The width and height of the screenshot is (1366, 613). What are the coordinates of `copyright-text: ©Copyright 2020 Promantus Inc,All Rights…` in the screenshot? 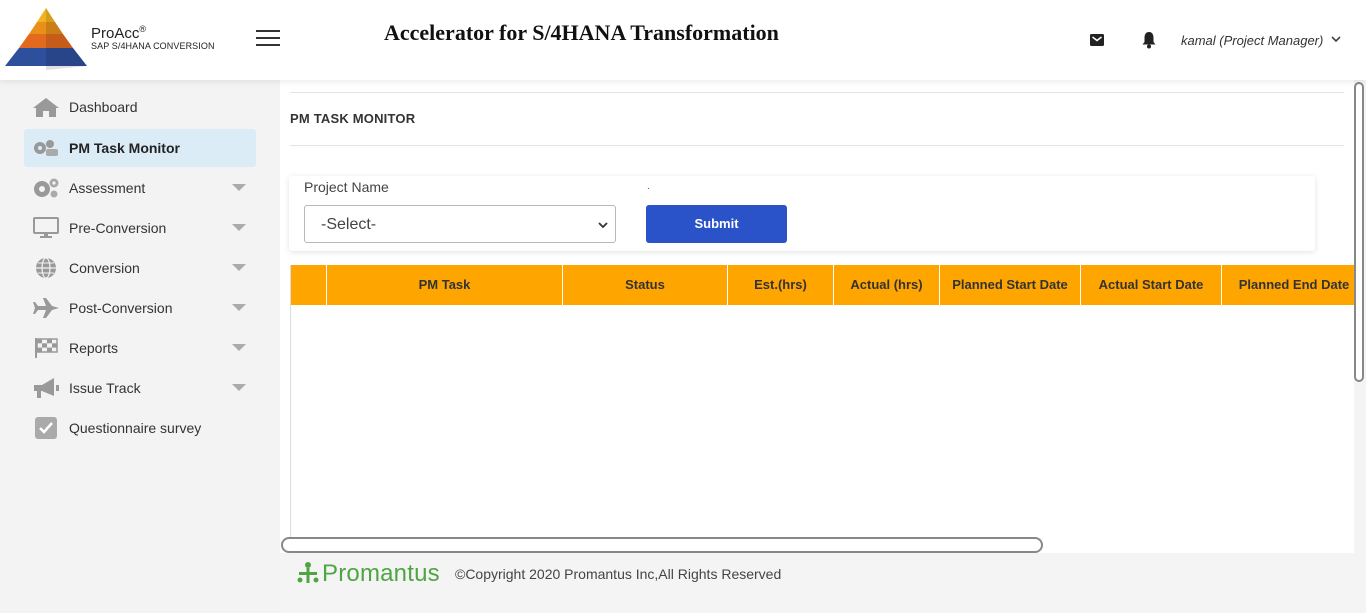 It's located at (618, 574).